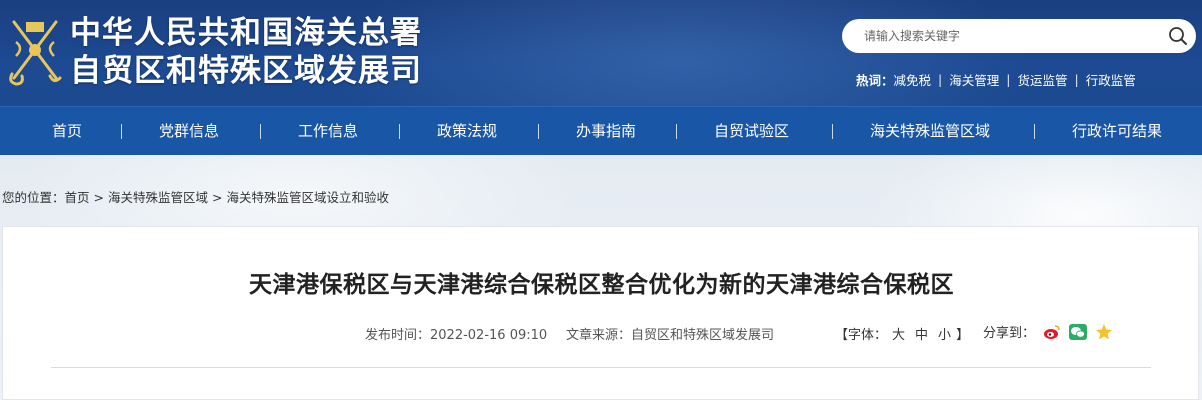  Describe the element at coordinates (599, 335) in the screenshot. I see `source-label: 文章来源：` at that location.